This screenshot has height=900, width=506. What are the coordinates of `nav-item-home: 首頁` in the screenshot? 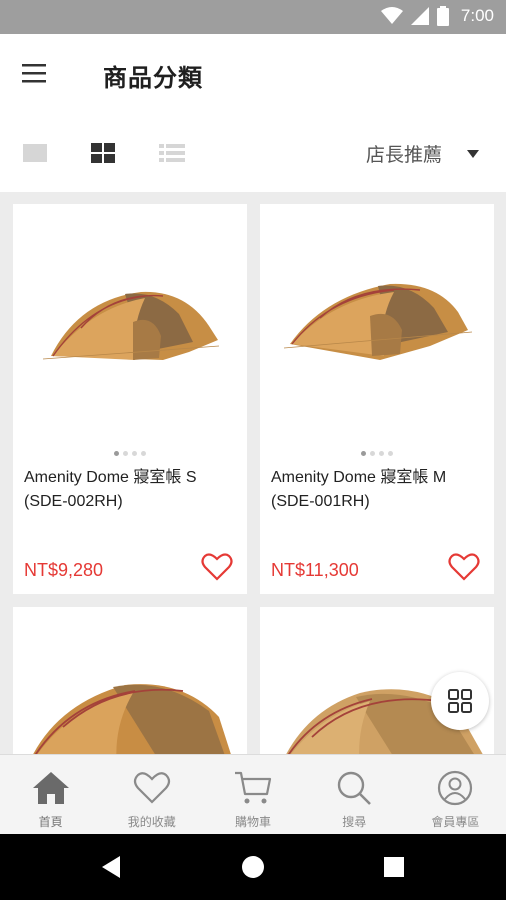 It's located at (50, 794).